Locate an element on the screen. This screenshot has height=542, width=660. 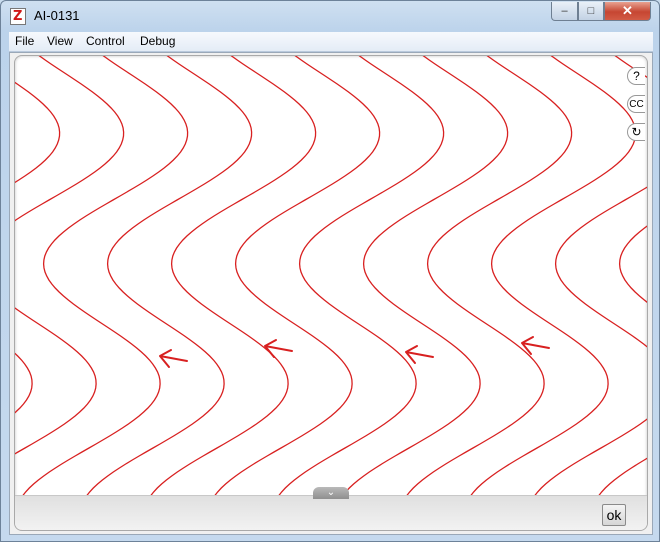
menu-control: Control is located at coordinates (105, 41).